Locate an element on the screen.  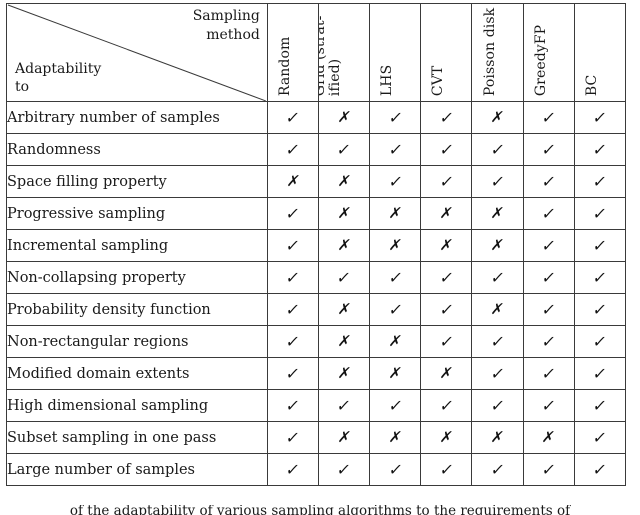
row-label: Incremental sampling is located at coordinates (137, 245).